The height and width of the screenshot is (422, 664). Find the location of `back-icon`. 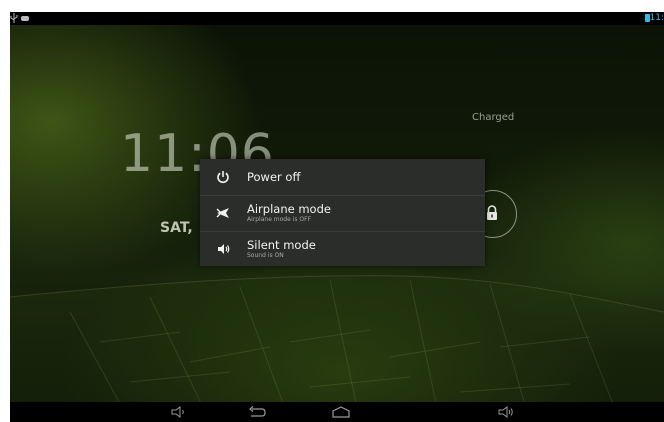

back-icon is located at coordinates (257, 412).